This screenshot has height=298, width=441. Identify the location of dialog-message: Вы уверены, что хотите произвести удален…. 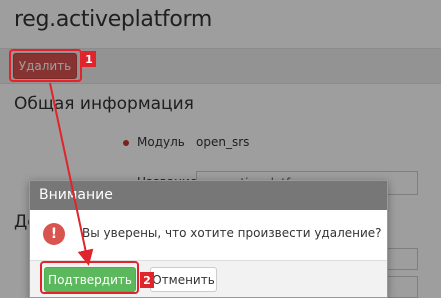
(232, 233).